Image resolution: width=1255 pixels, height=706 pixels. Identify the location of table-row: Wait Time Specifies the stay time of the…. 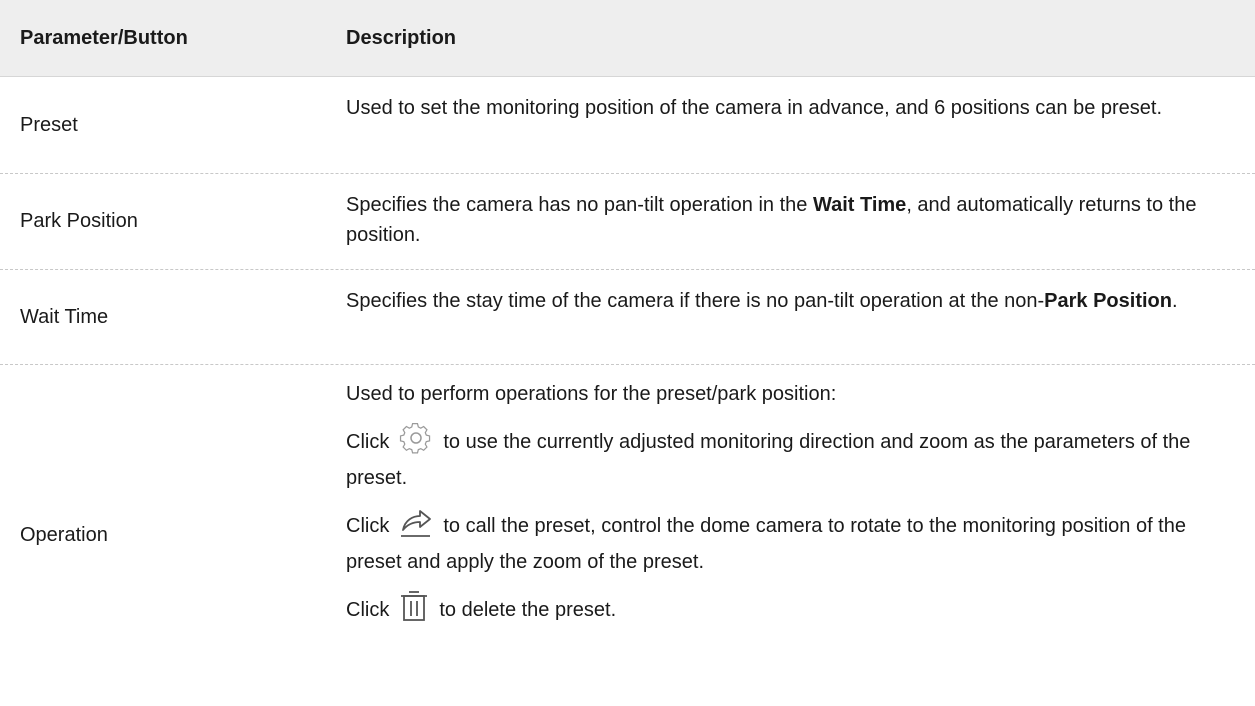
(627, 317).